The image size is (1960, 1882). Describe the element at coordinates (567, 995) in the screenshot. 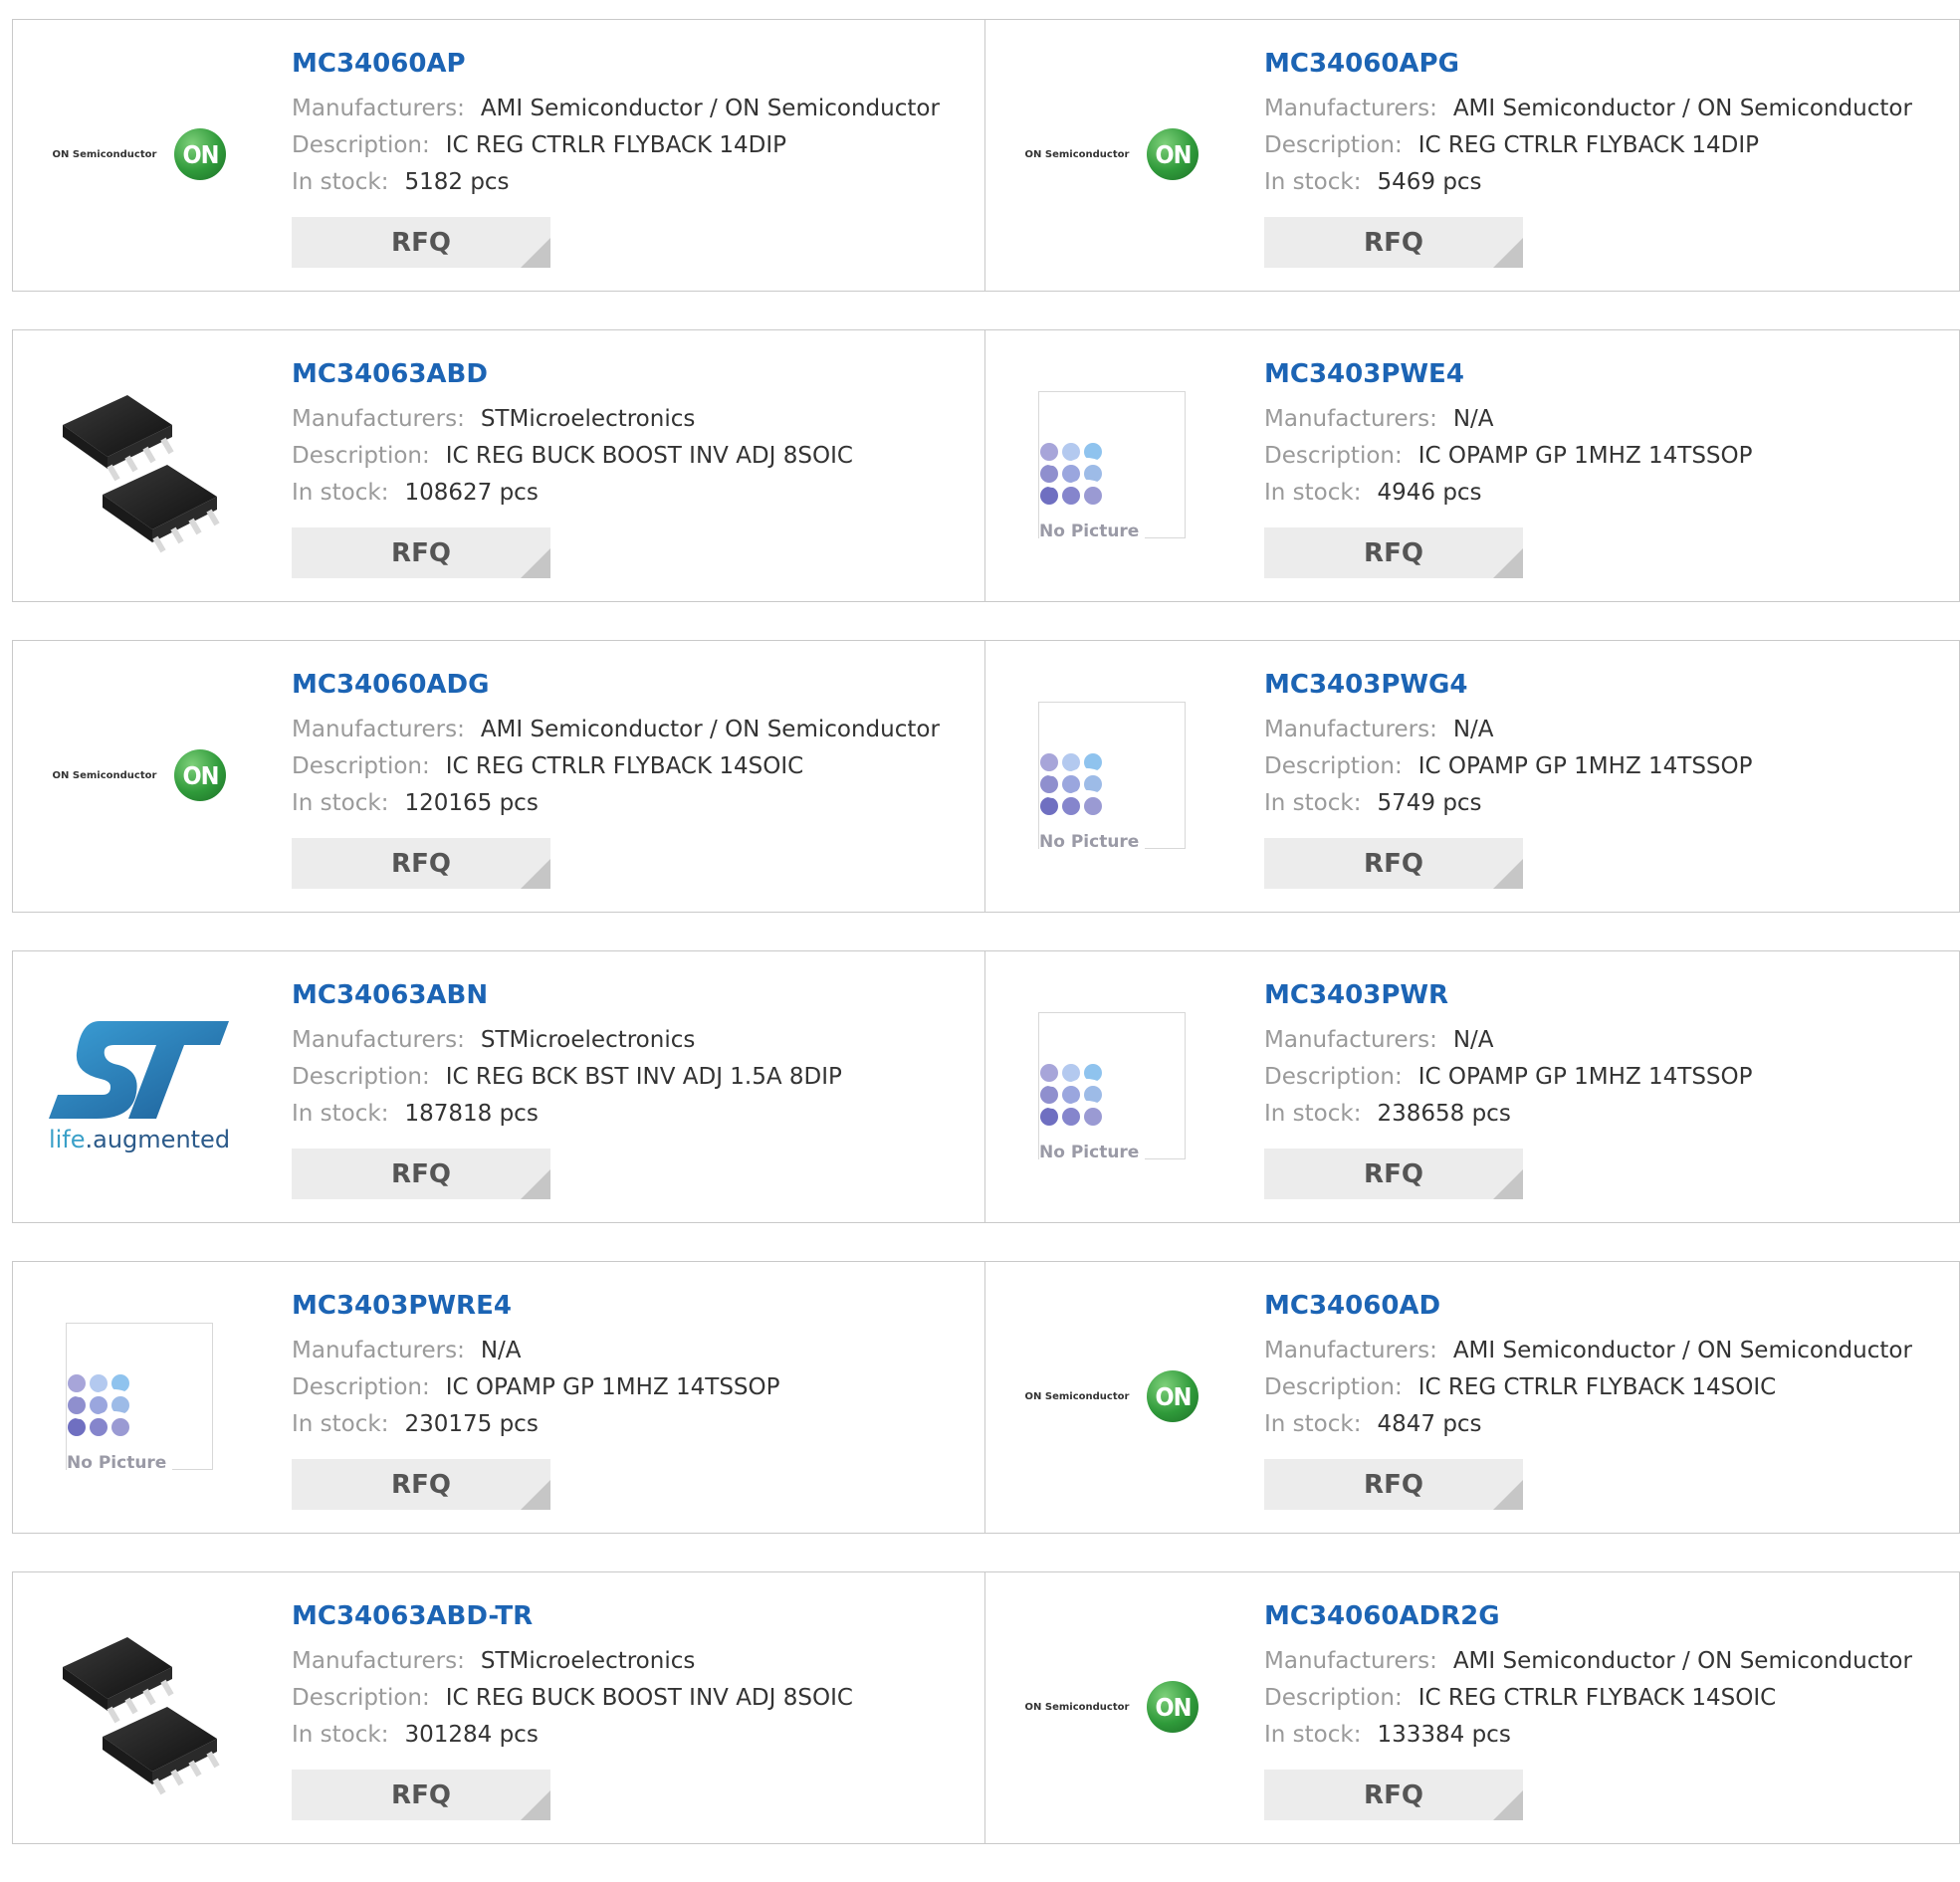

I see `part-number-link: MC34063ABN` at that location.